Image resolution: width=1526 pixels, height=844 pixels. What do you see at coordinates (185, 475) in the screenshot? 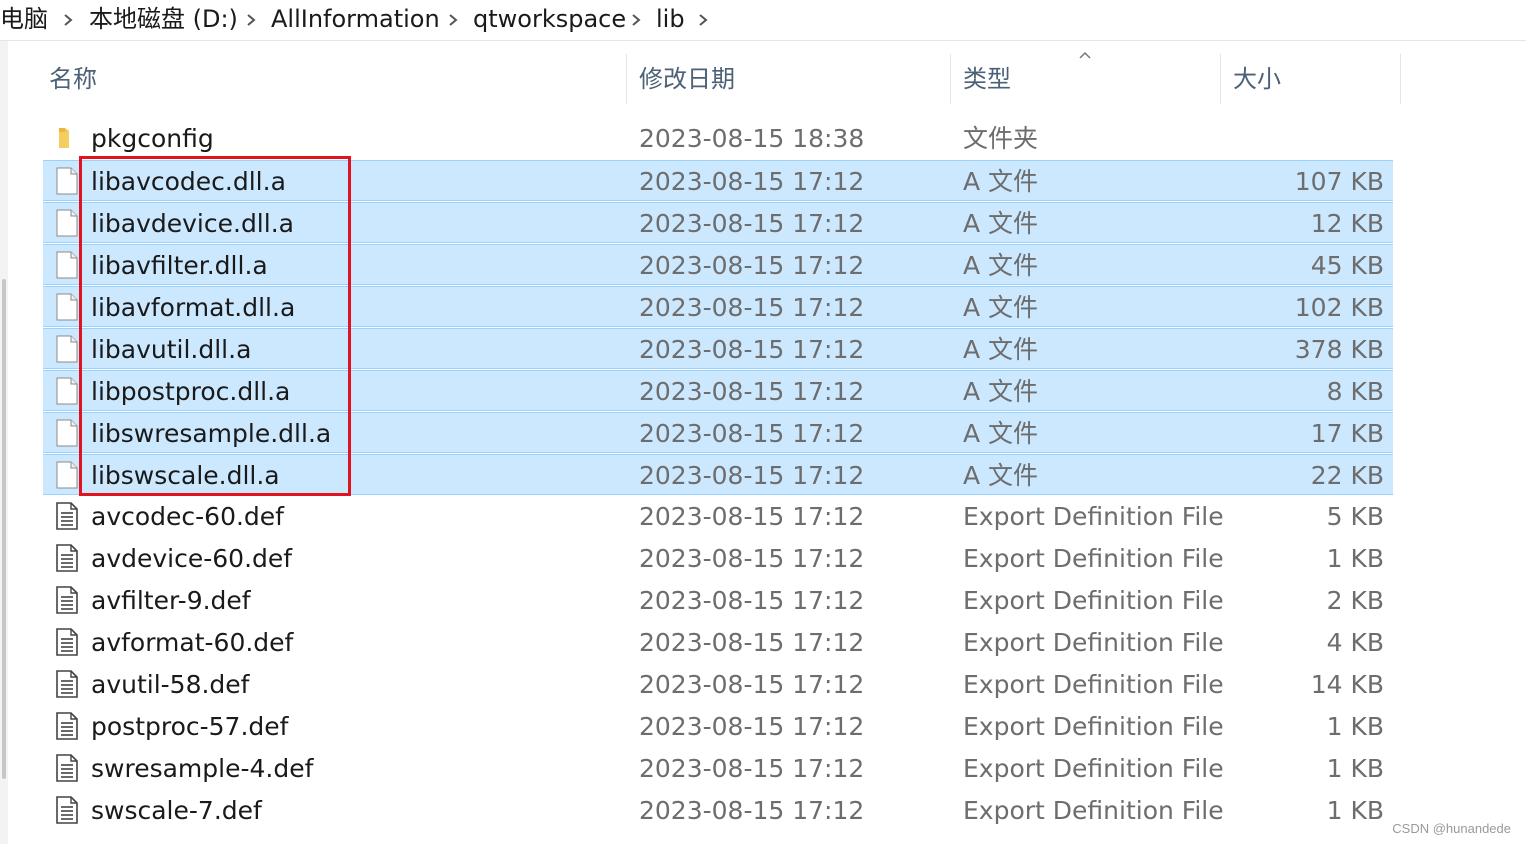
I see `file-name: libswscale.dll.a` at bounding box center [185, 475].